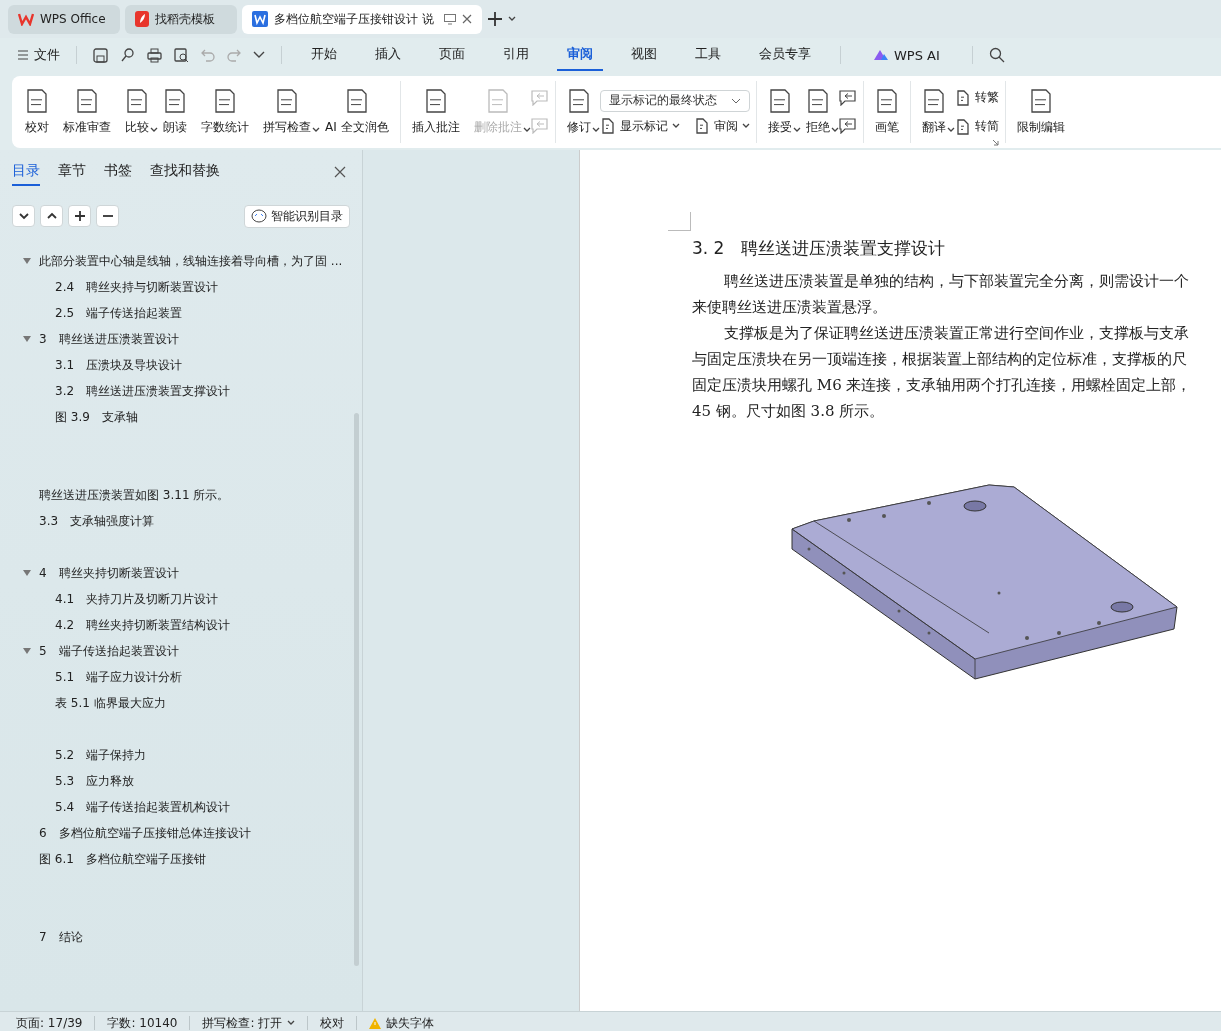 This screenshot has height=1031, width=1221. I want to click on toc-item: 3.3 支承轴强度计算, so click(97, 521).